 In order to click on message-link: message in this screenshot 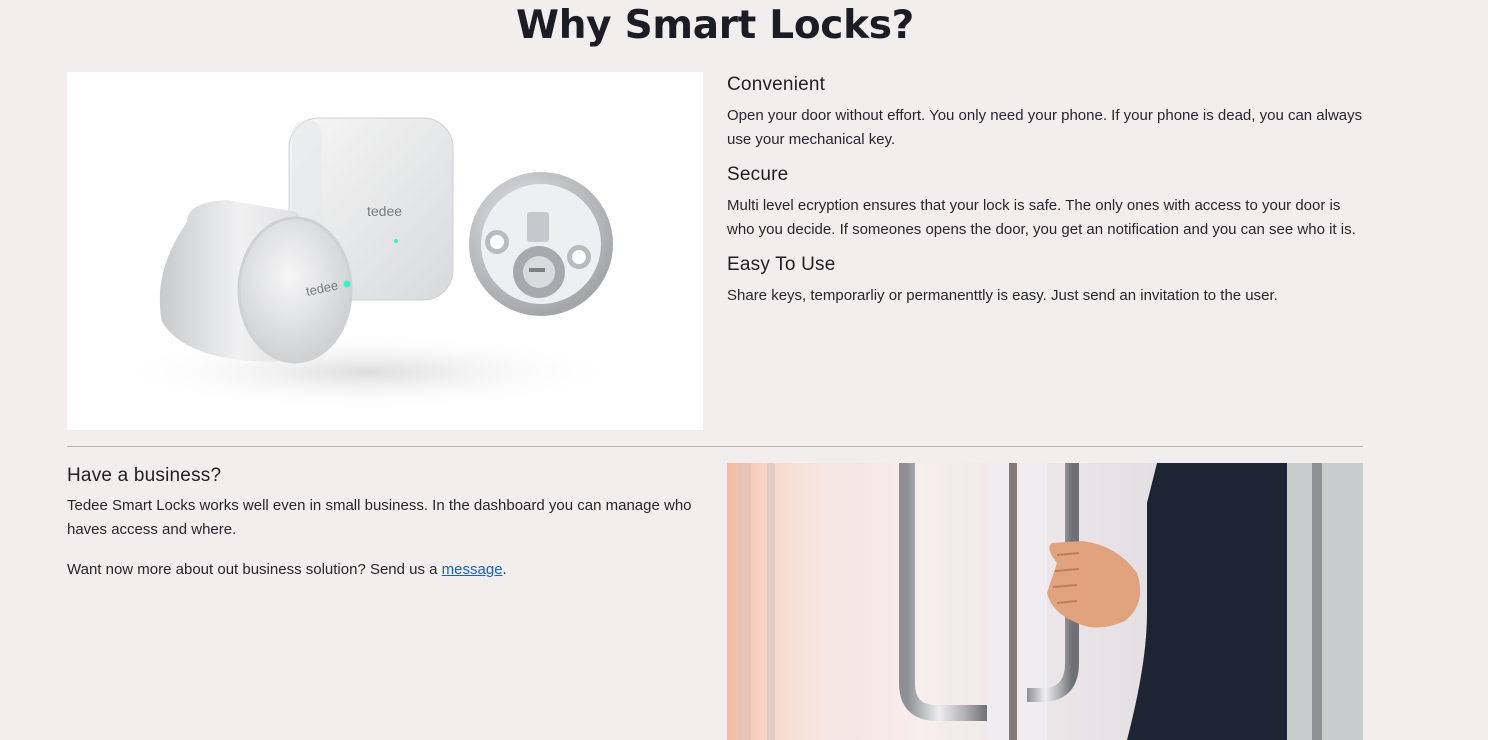, I will do `click(472, 569)`.